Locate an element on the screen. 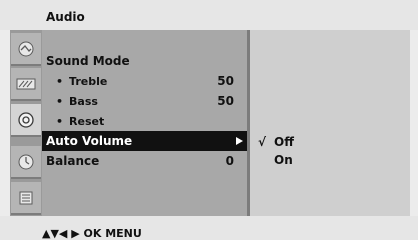 Image resolution: width=418 pixels, height=240 pixels. menu-item-value: 0 is located at coordinates (229, 161).